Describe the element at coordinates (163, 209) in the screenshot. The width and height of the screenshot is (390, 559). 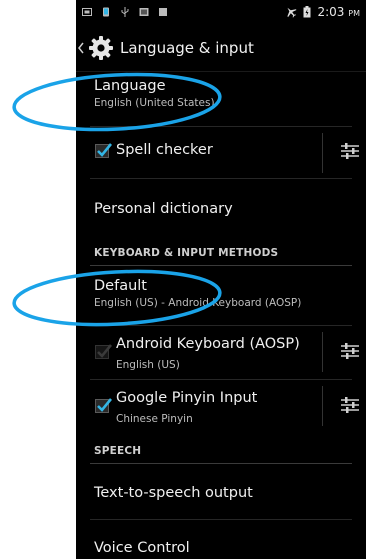
I see `personal-dictionary-title: Personal dictionary` at that location.